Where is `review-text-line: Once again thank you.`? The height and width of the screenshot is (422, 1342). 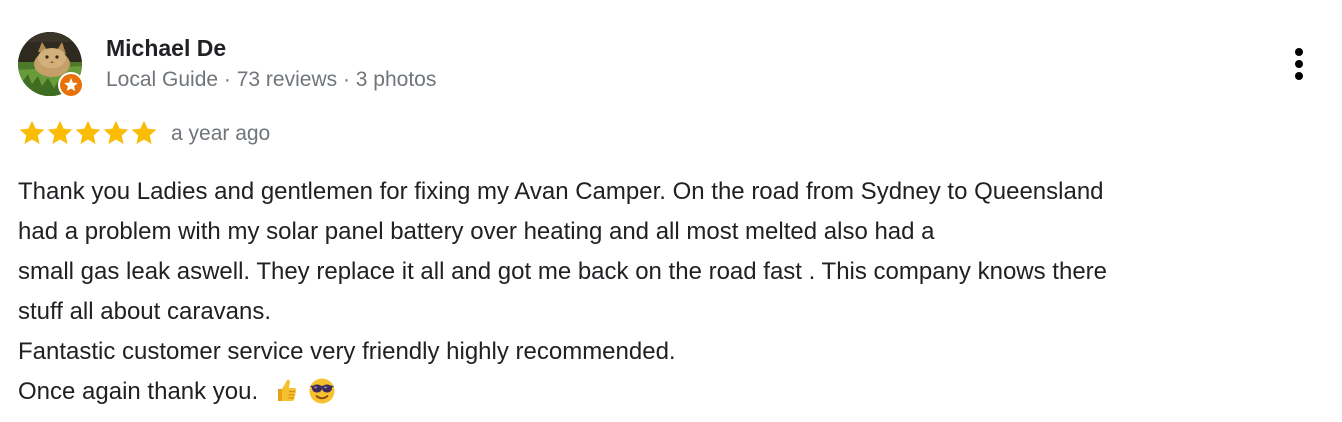
review-text-line: Once again thank you. is located at coordinates (138, 391).